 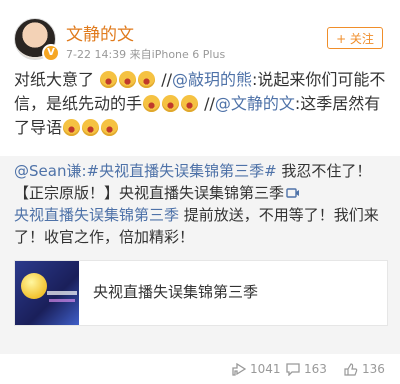 I want to click on video-thumbnail, so click(x=47, y=293).